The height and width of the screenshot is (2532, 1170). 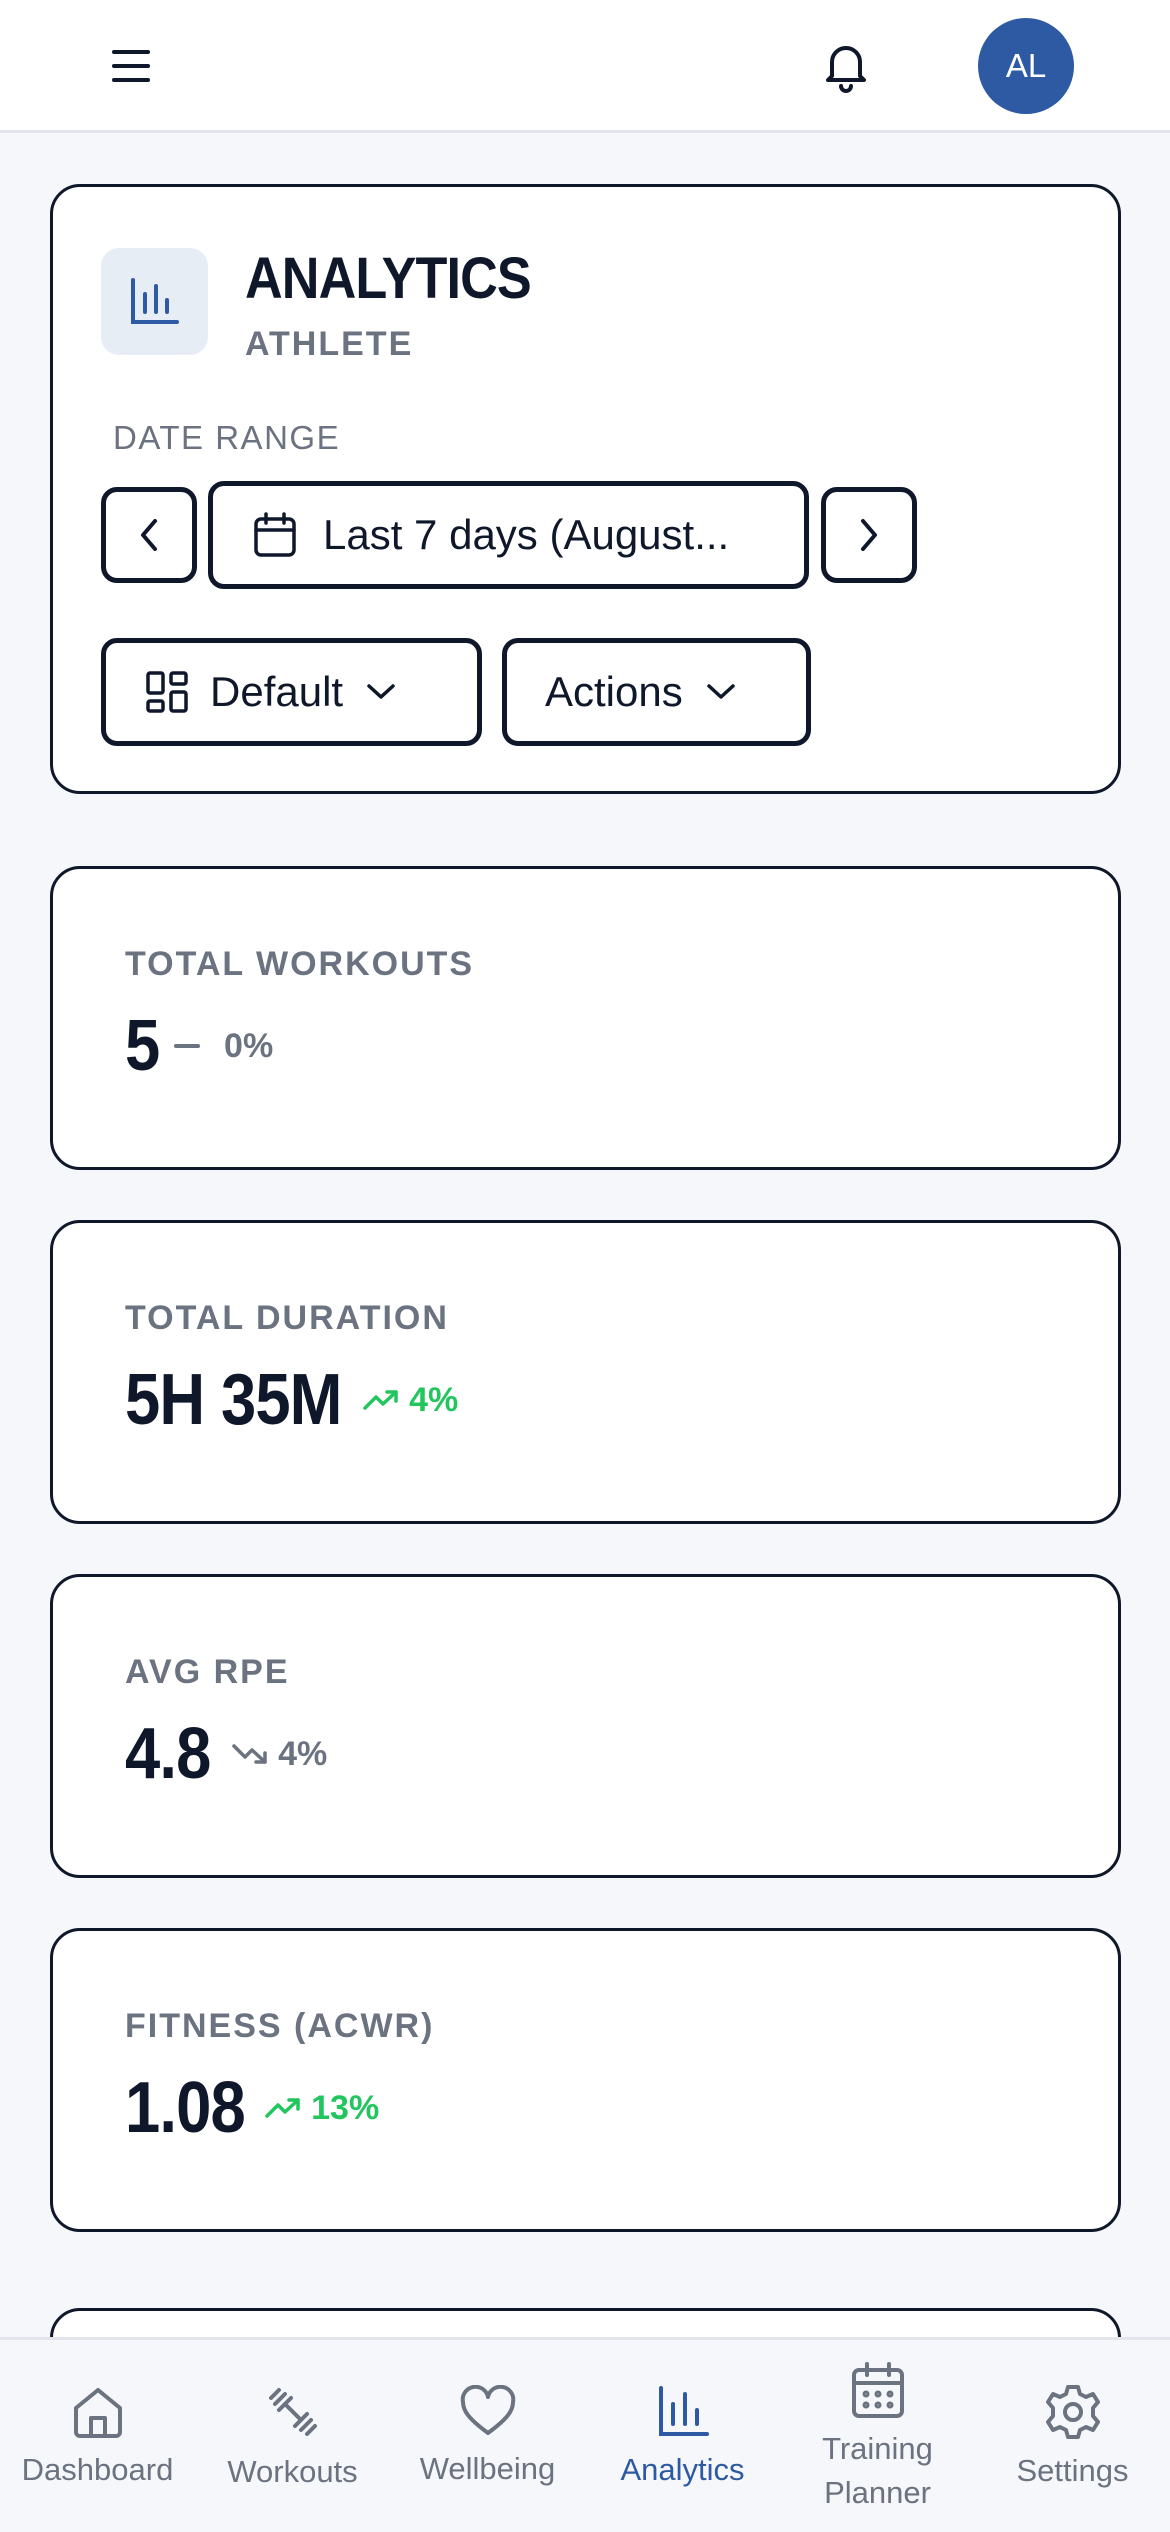 I want to click on minus-icon, so click(x=187, y=1046).